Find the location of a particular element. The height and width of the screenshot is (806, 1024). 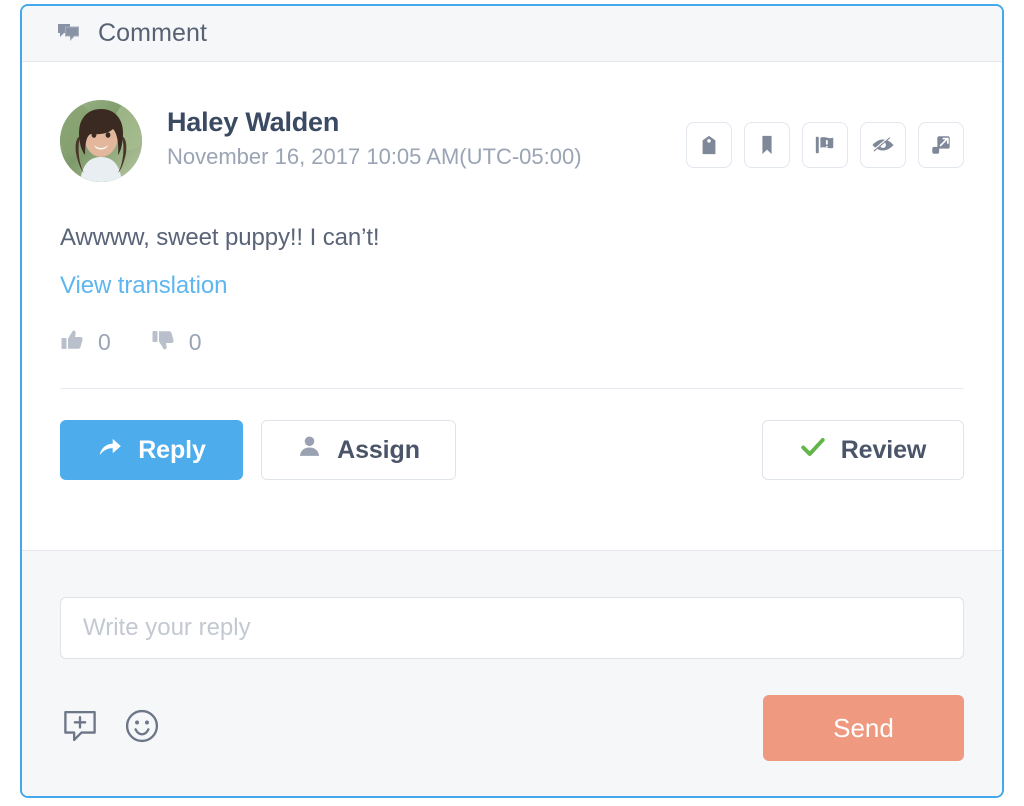

expand-icon-button is located at coordinates (941, 145).